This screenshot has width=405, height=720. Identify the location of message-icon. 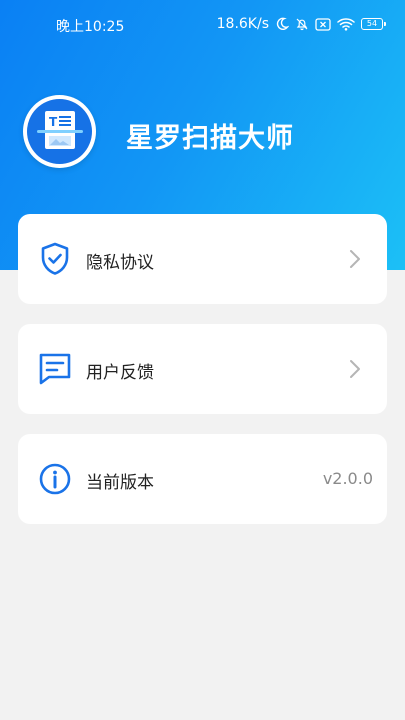
(55, 369).